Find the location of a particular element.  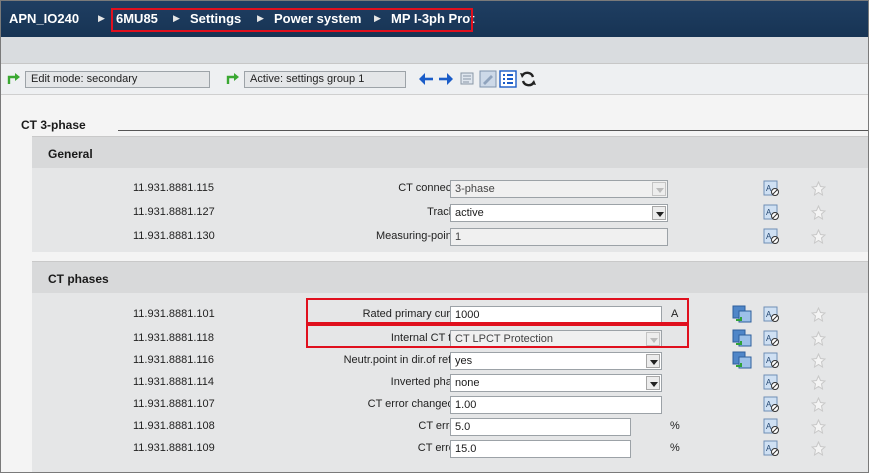

parameter-address: 11.931.8881.114 is located at coordinates (173, 382).